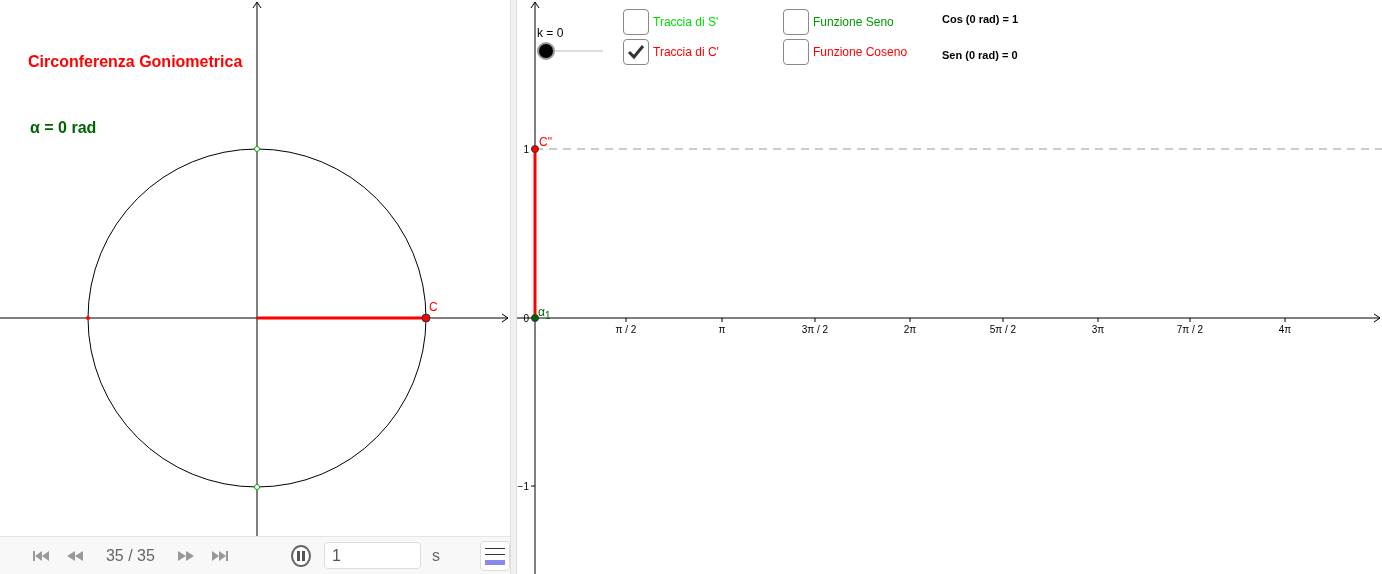 The width and height of the screenshot is (1382, 574). Describe the element at coordinates (910, 329) in the screenshot. I see `tick-label: 2π` at that location.